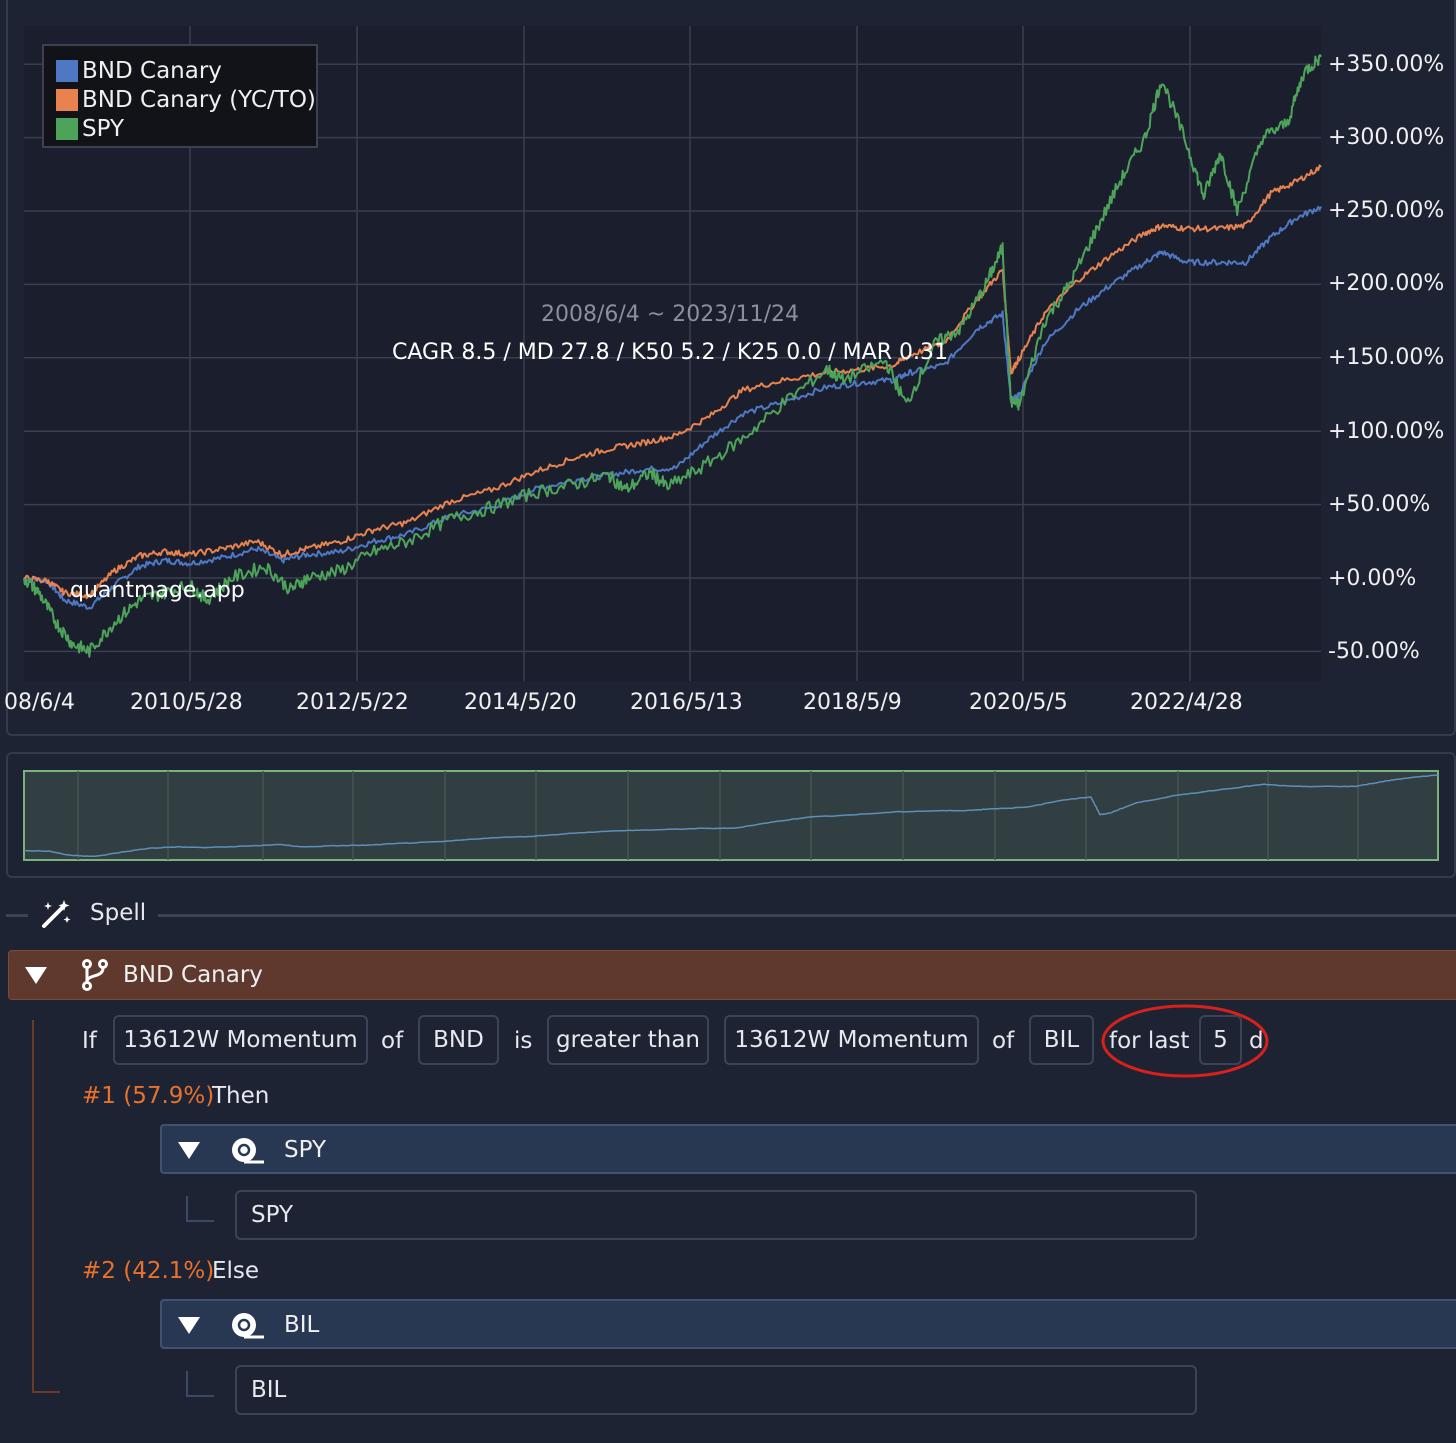 This screenshot has height=1443, width=1456. Describe the element at coordinates (1386, 357) in the screenshot. I see `y-tick-label: +150.00%` at that location.